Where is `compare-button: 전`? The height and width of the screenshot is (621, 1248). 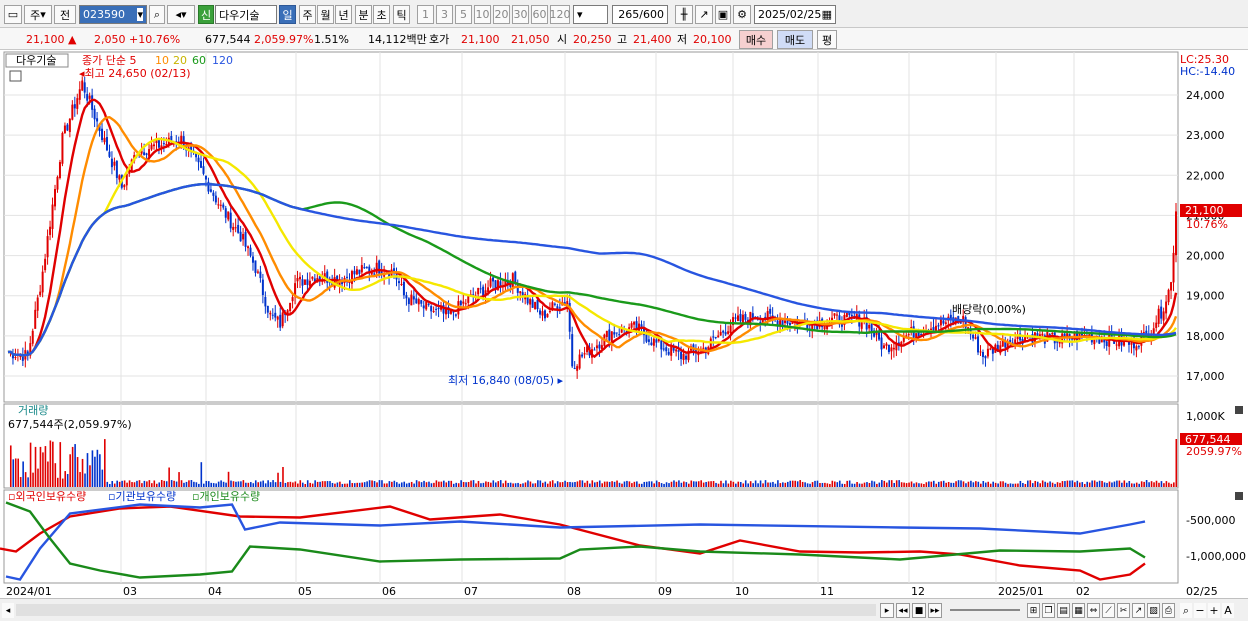
compare-button: 전 is located at coordinates (65, 14).